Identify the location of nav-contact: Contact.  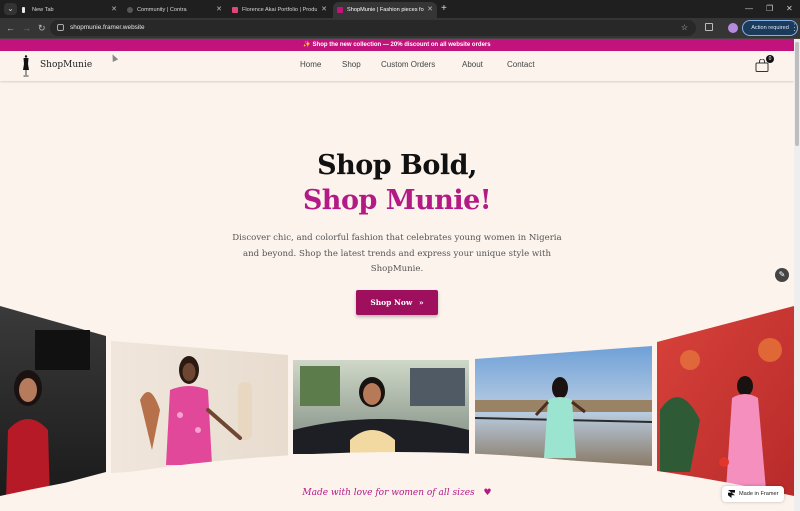
(521, 64).